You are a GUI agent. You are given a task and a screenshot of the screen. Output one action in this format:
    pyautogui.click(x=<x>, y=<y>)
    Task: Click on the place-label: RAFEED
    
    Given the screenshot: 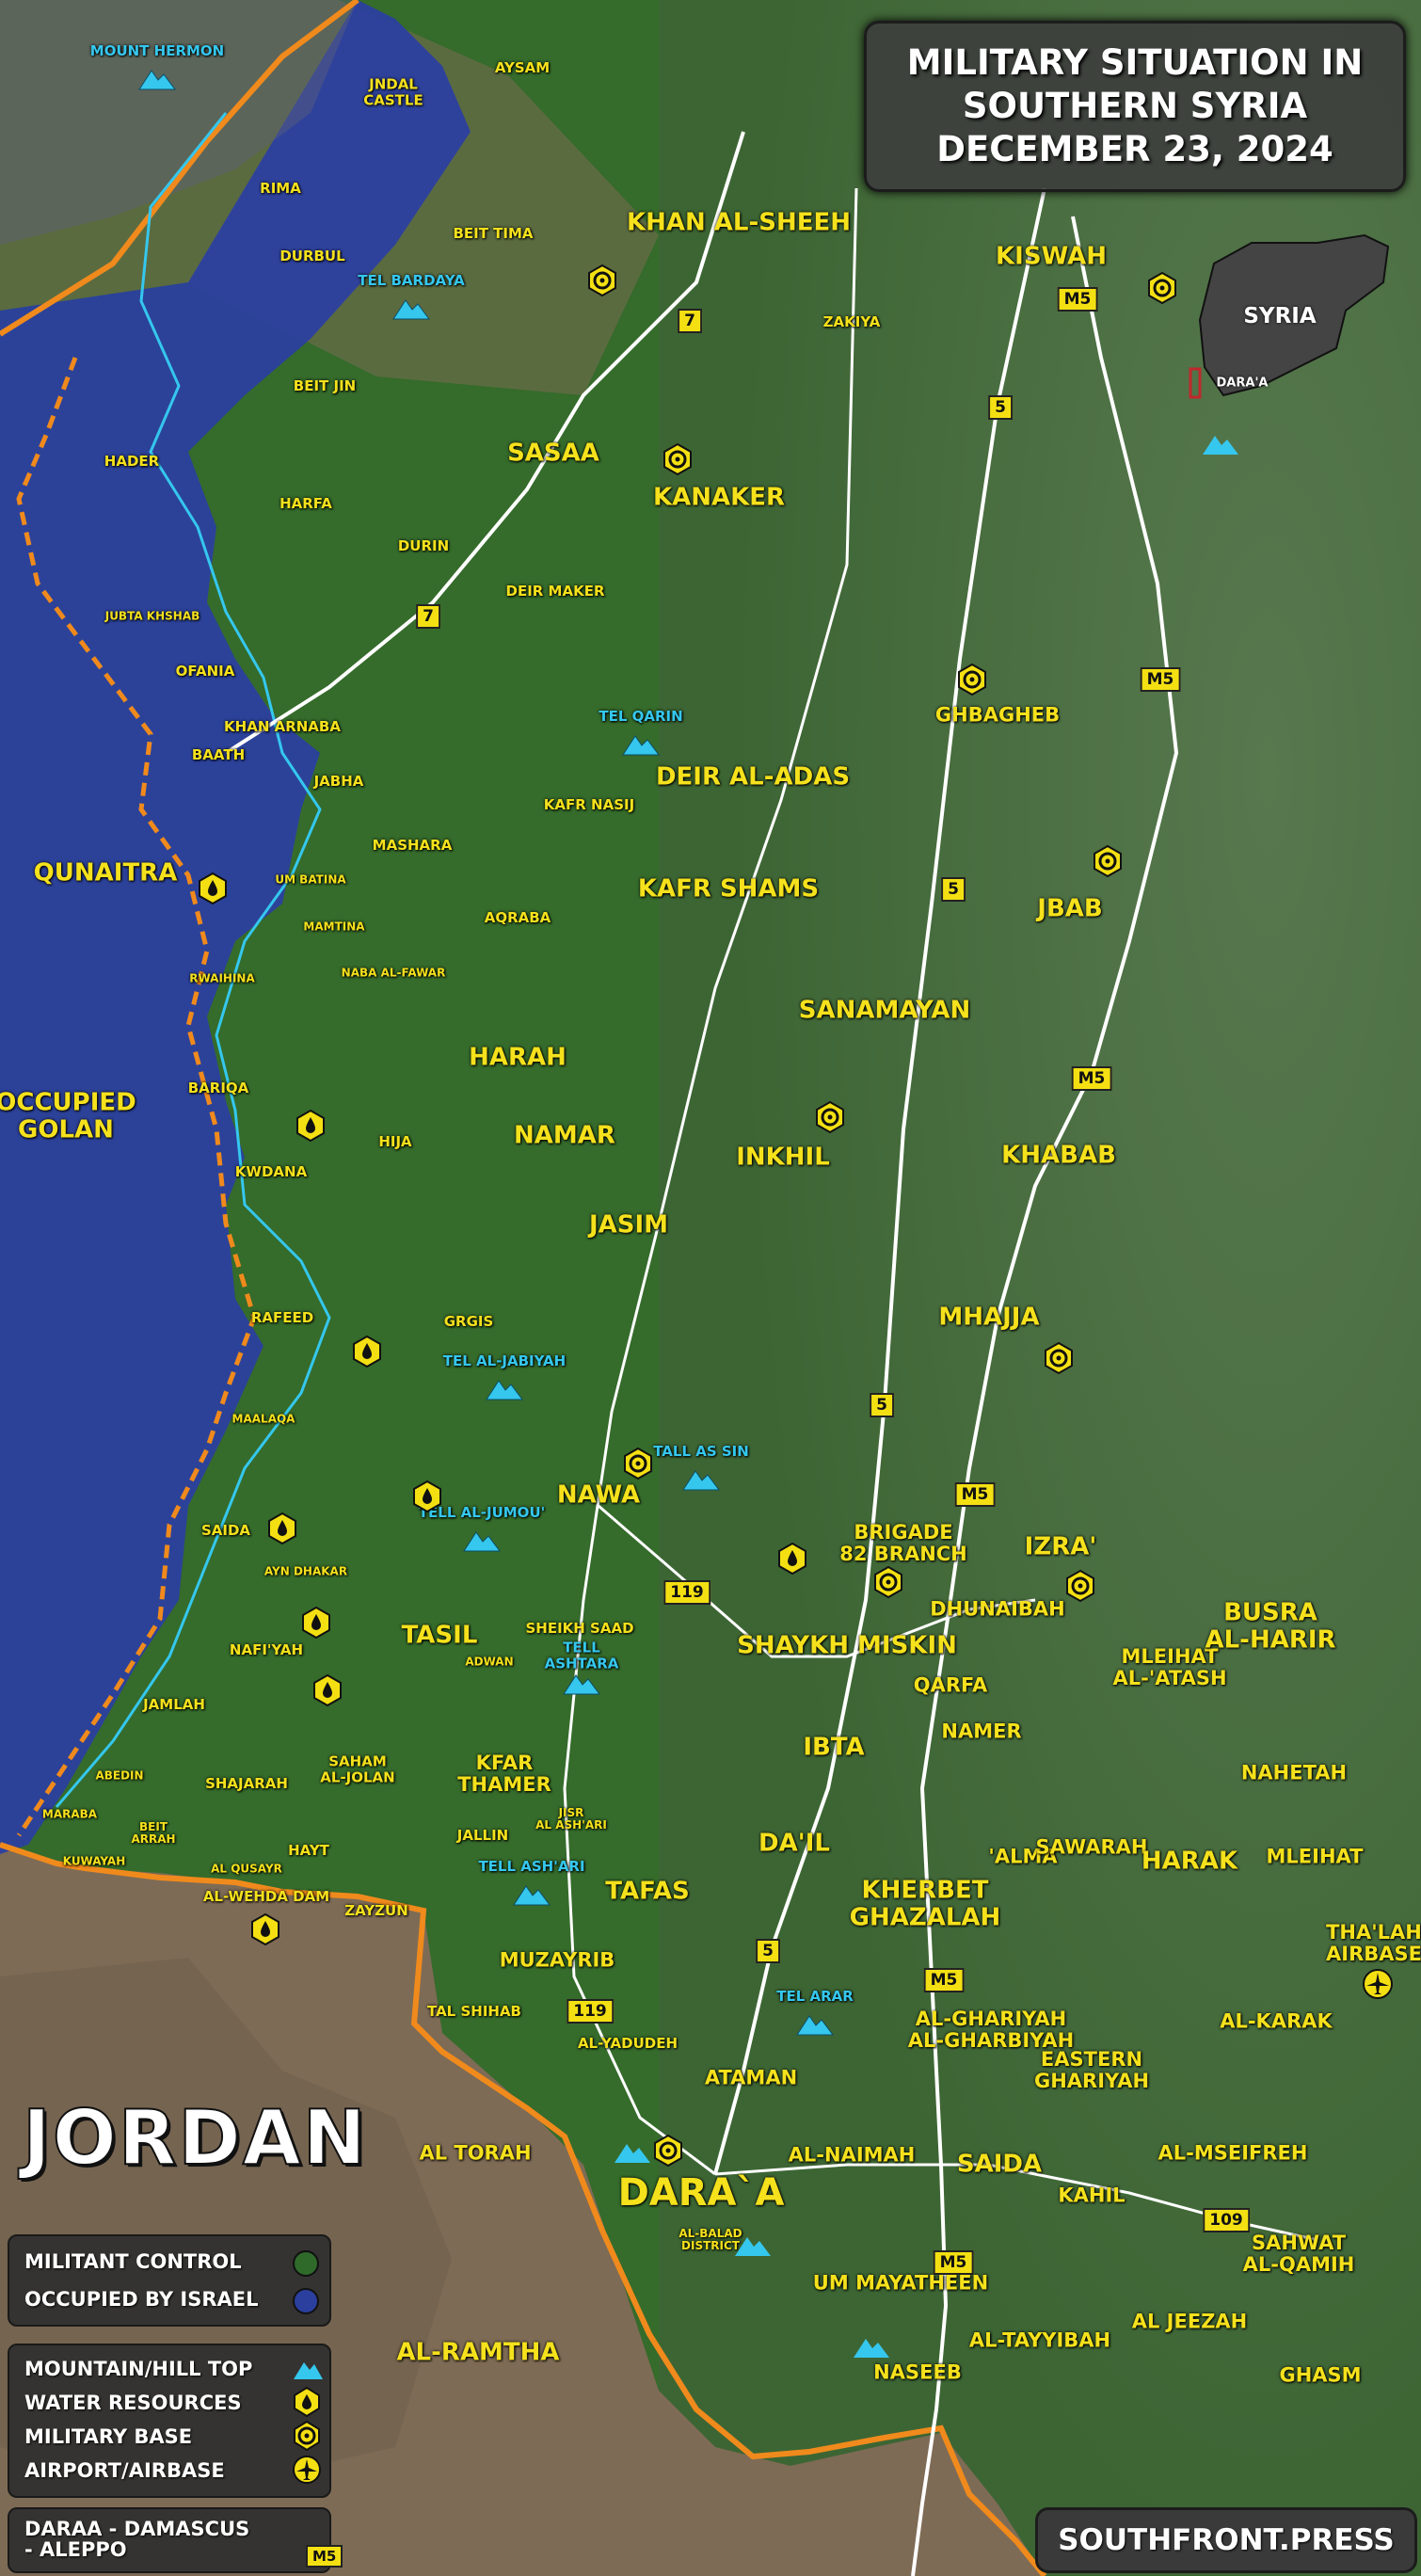 What is the action you would take?
    pyautogui.click(x=282, y=1317)
    